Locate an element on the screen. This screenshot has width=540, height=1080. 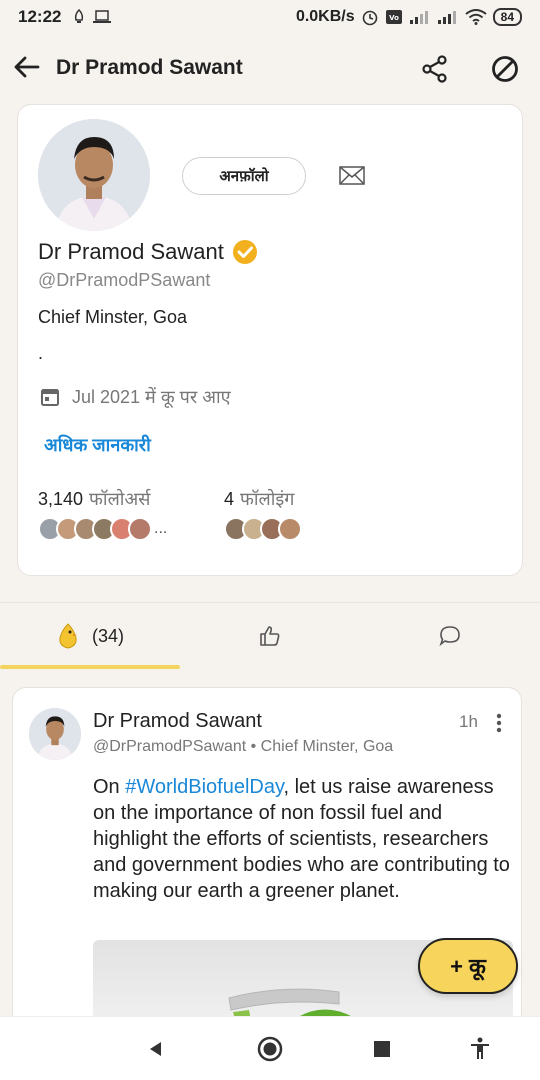
status-time: 12:22 is located at coordinates (40, 16).